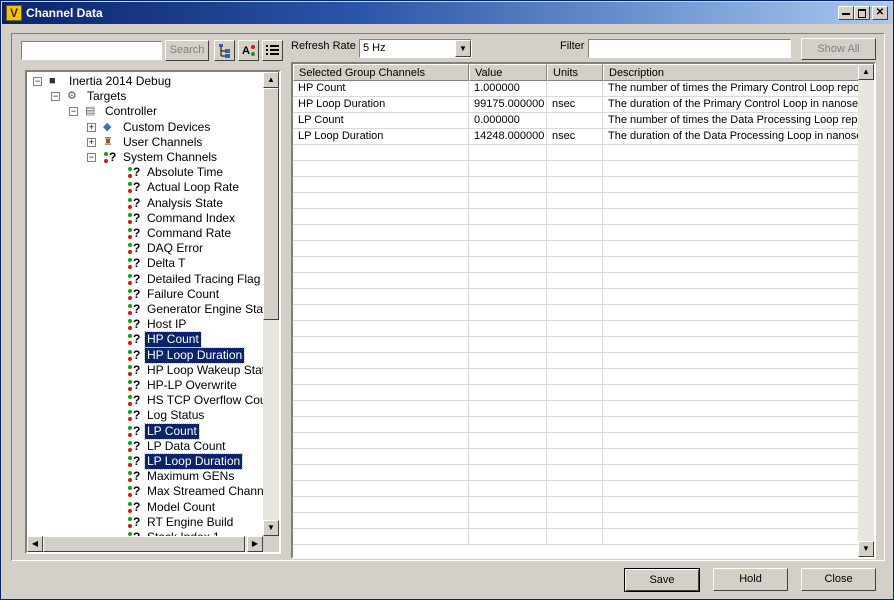 This screenshot has height=600, width=894. What do you see at coordinates (880, 13) in the screenshot?
I see `close-window-button: ✕` at bounding box center [880, 13].